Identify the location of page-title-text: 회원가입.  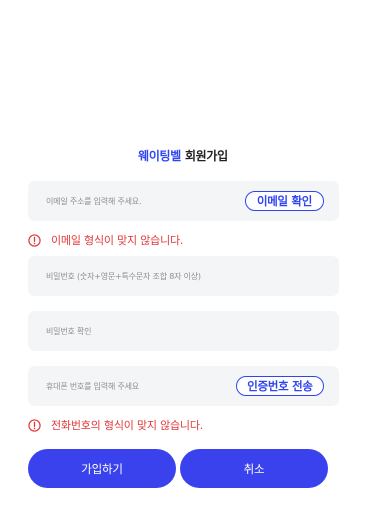
(206, 156).